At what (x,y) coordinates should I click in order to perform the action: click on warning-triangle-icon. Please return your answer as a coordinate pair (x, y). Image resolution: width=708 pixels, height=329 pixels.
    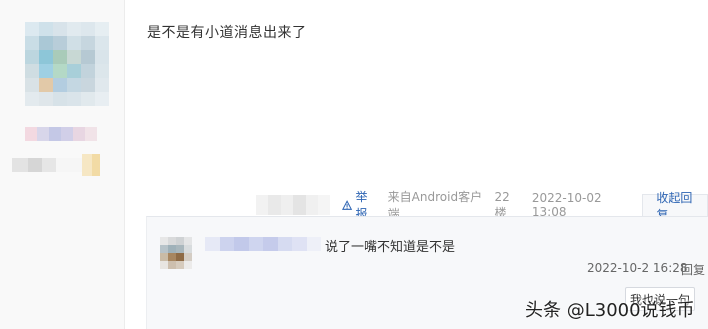
    Looking at the image, I should click on (347, 204).